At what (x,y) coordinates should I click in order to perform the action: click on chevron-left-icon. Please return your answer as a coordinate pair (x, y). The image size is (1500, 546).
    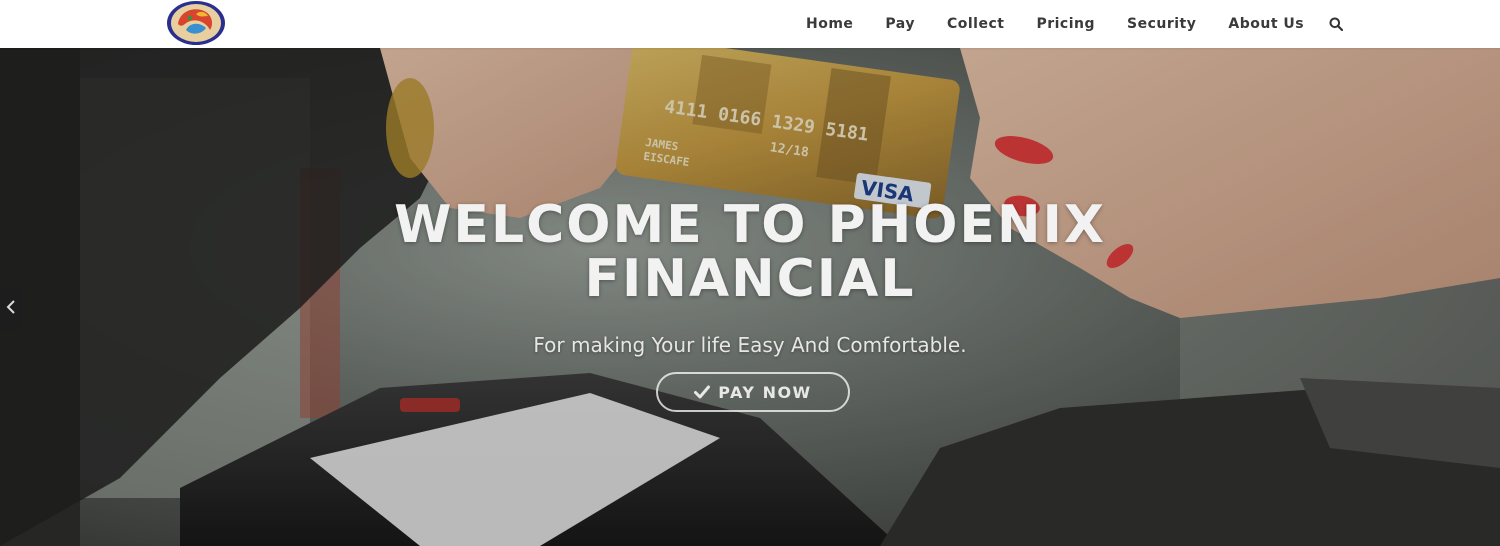
    Looking at the image, I should click on (11, 309).